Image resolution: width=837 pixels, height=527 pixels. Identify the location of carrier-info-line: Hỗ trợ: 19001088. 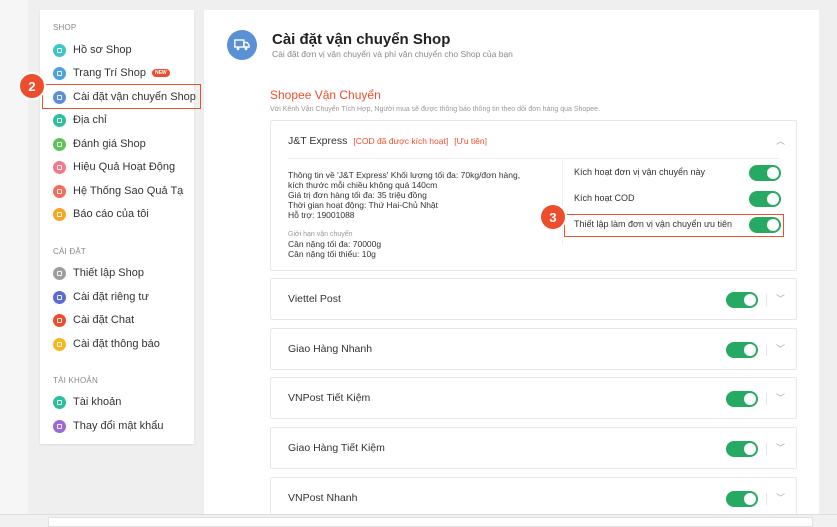
(321, 215).